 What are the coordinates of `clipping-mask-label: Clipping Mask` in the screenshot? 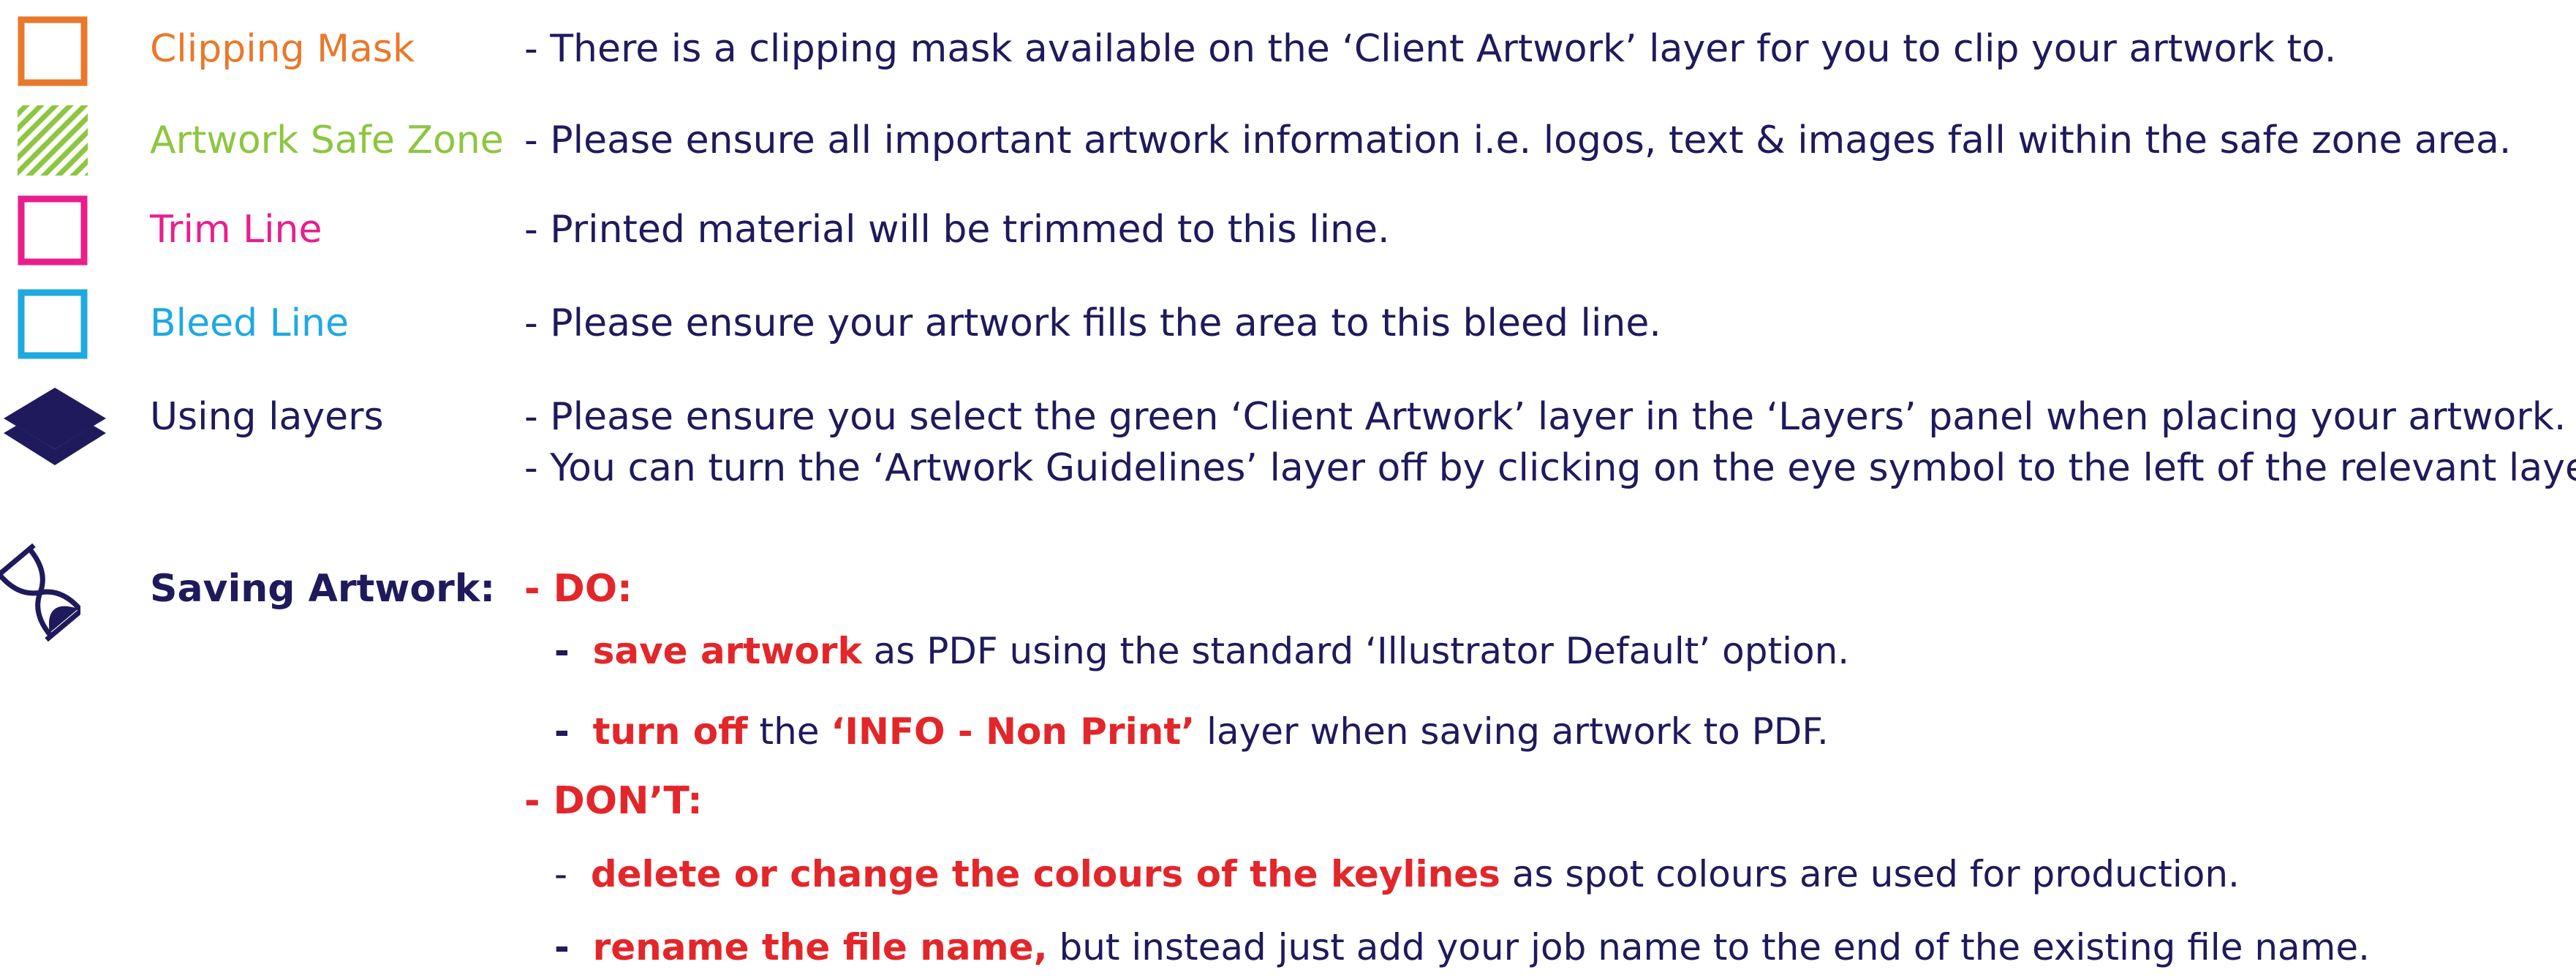 It's located at (282, 49).